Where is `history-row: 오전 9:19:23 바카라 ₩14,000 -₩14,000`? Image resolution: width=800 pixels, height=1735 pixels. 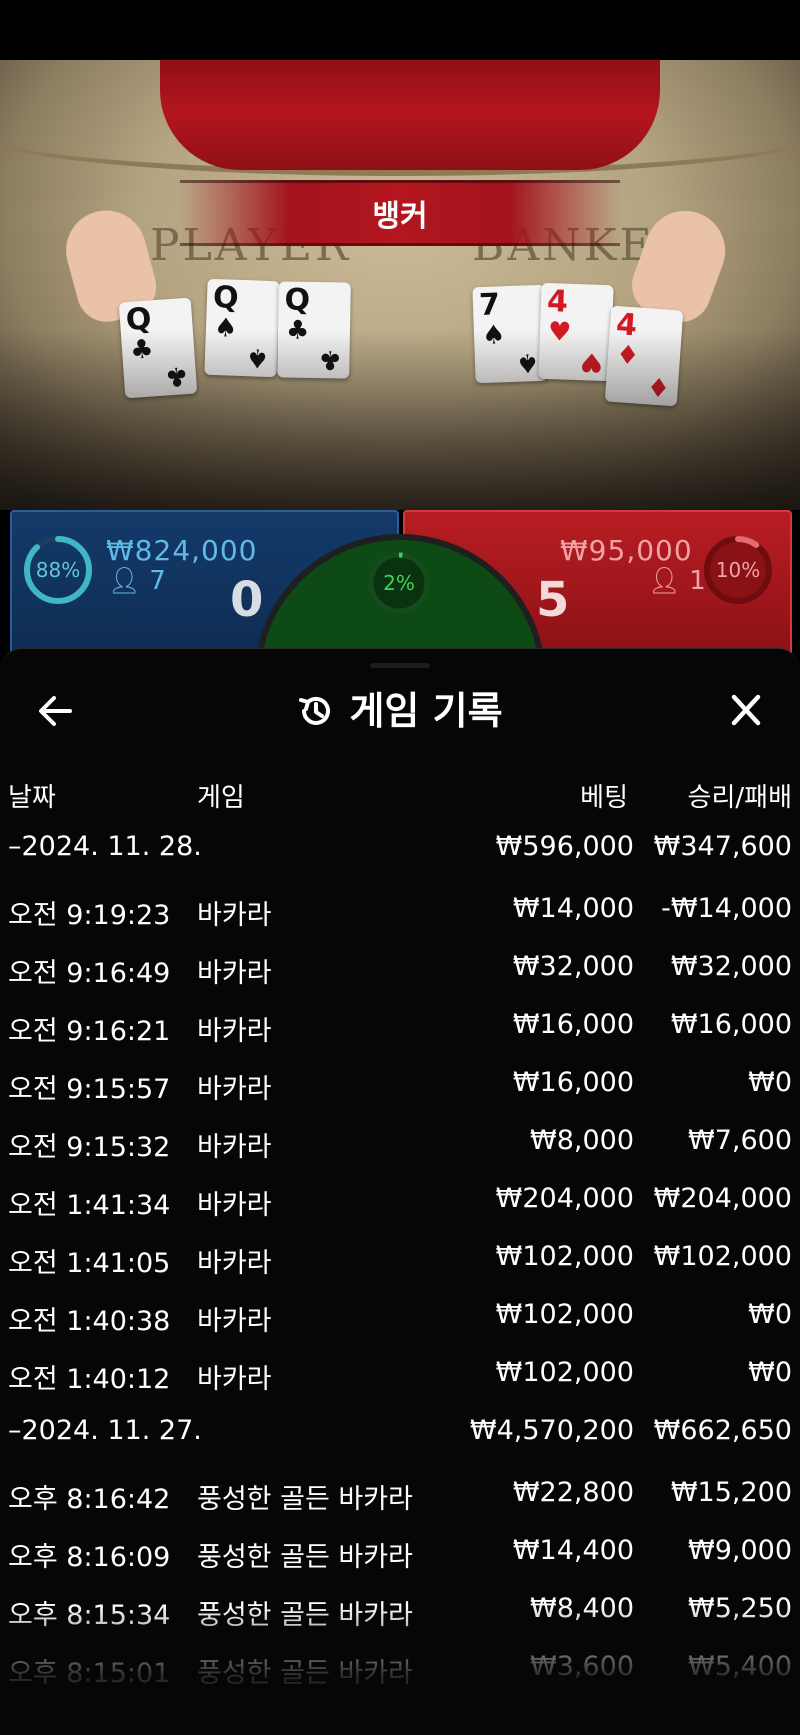
history-row: 오전 9:19:23 바카라 ₩14,000 -₩14,000 is located at coordinates (400, 912).